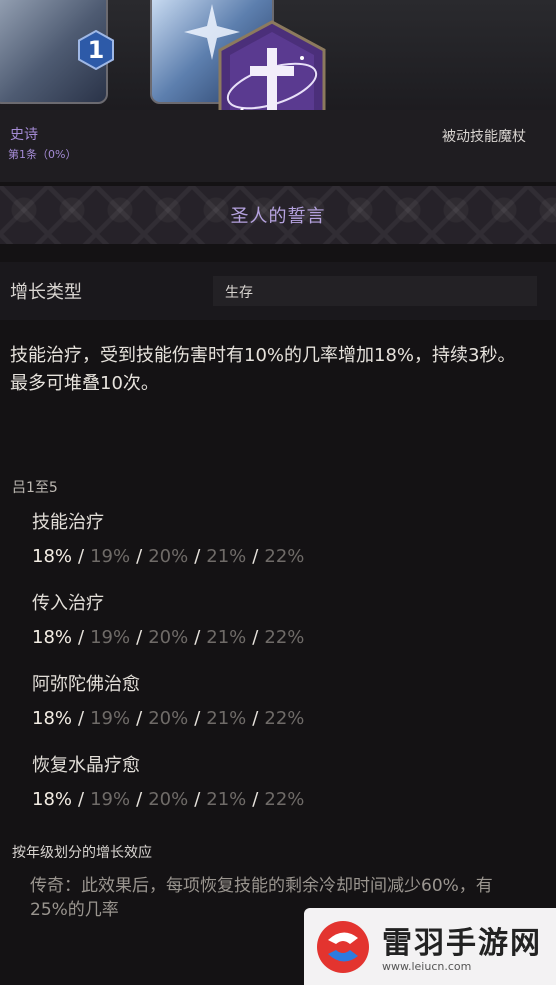  What do you see at coordinates (46, 292) in the screenshot?
I see `growth-type-label: 增长类型` at bounding box center [46, 292].